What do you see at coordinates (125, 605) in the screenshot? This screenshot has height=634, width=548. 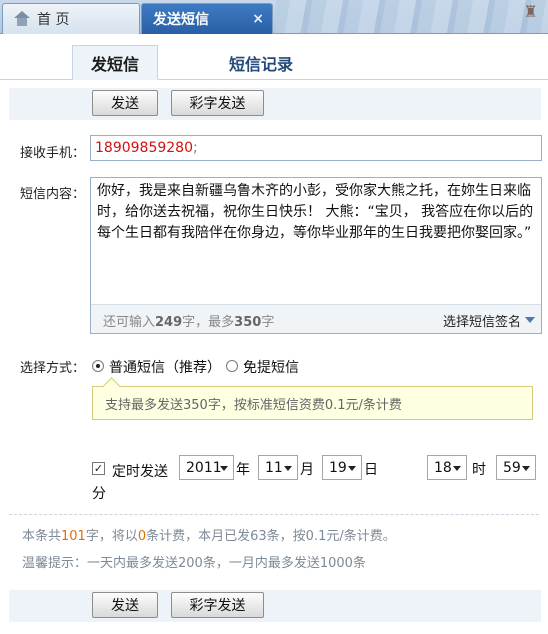 I see `send-button-bottom: 发送` at bounding box center [125, 605].